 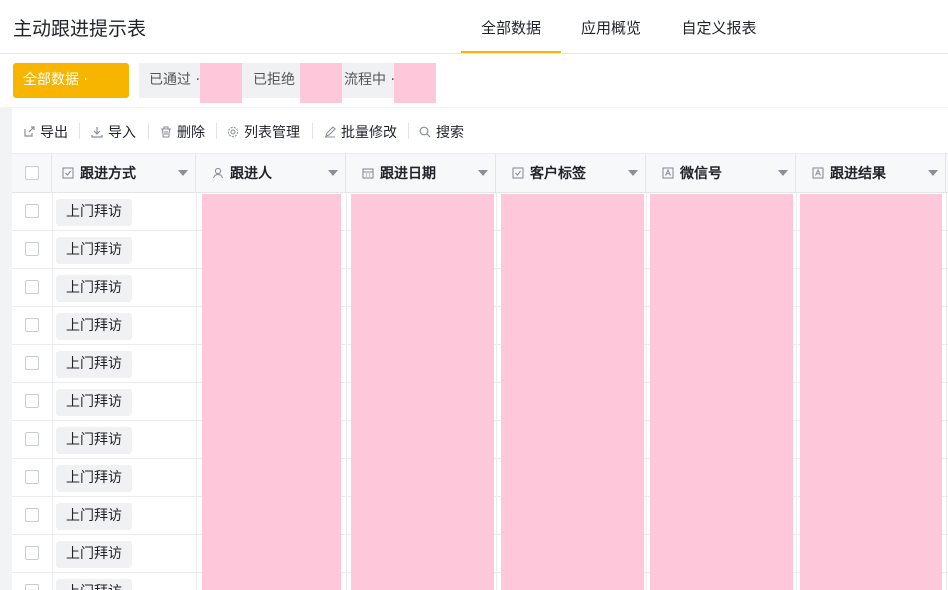 I want to click on select-all-checkbox, so click(x=32, y=173).